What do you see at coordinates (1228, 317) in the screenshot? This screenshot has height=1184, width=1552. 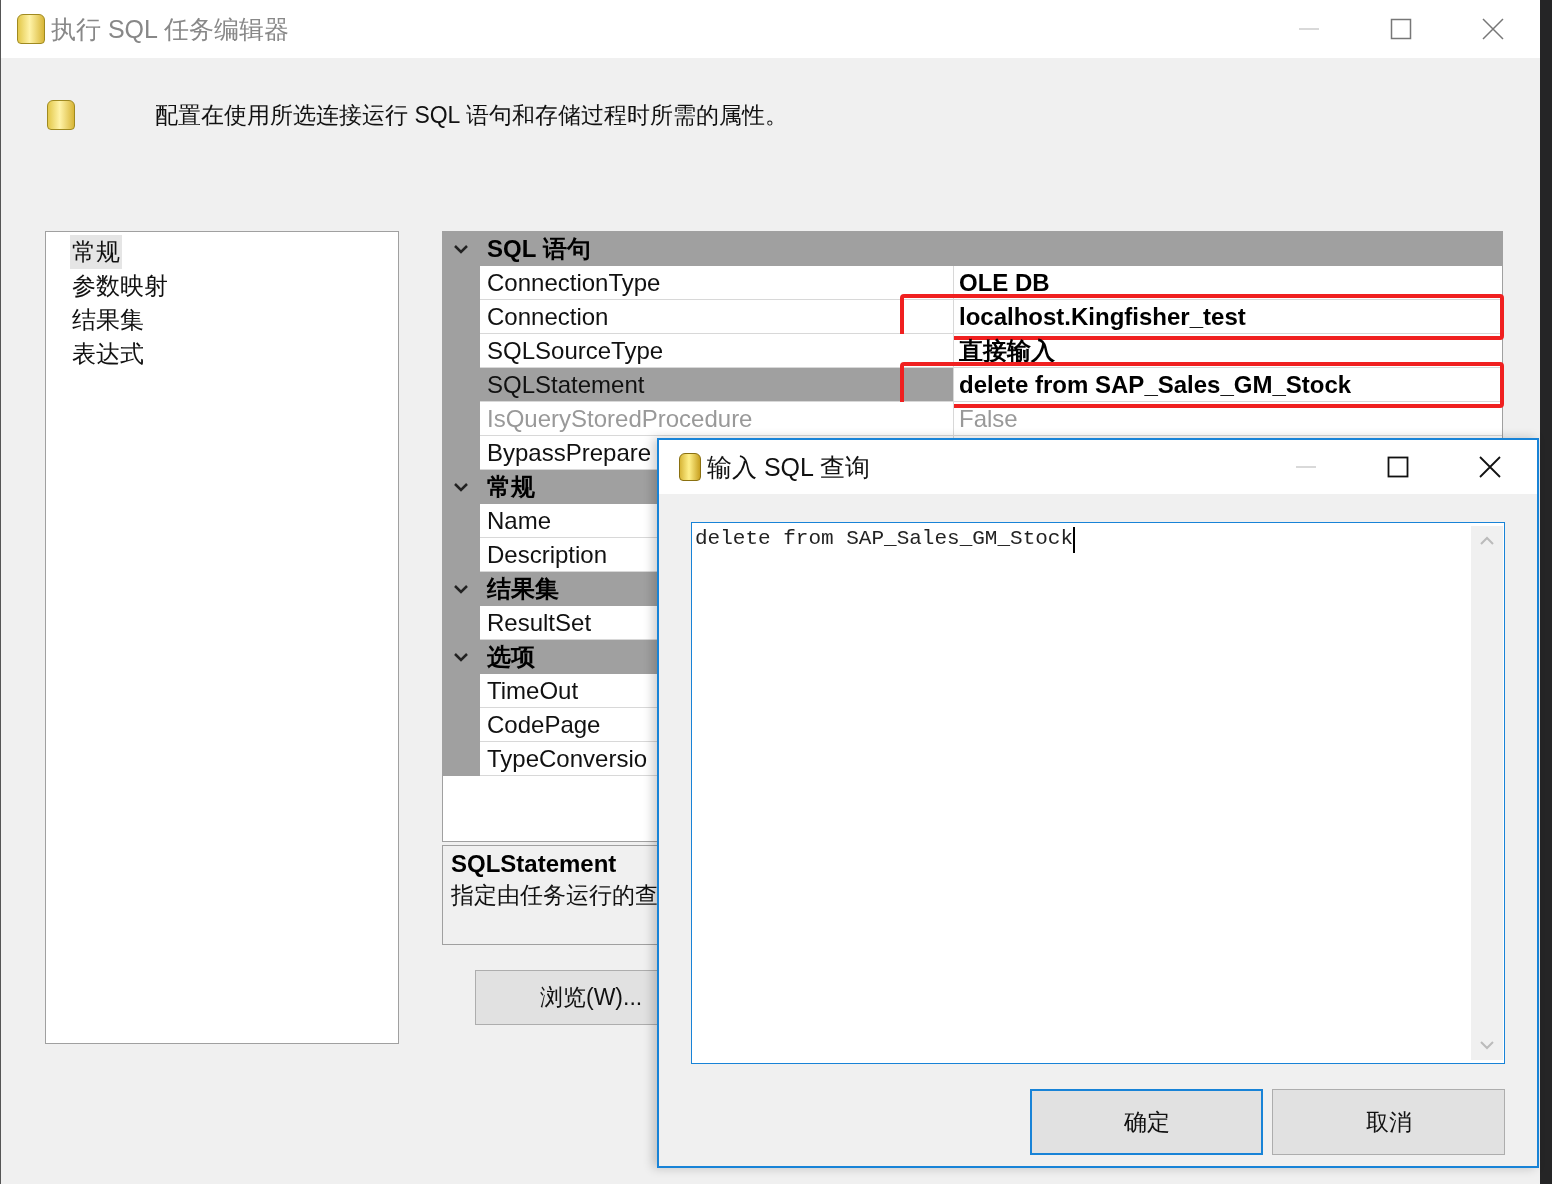 I see `property-value: localhost.Kingfisher_test` at bounding box center [1228, 317].